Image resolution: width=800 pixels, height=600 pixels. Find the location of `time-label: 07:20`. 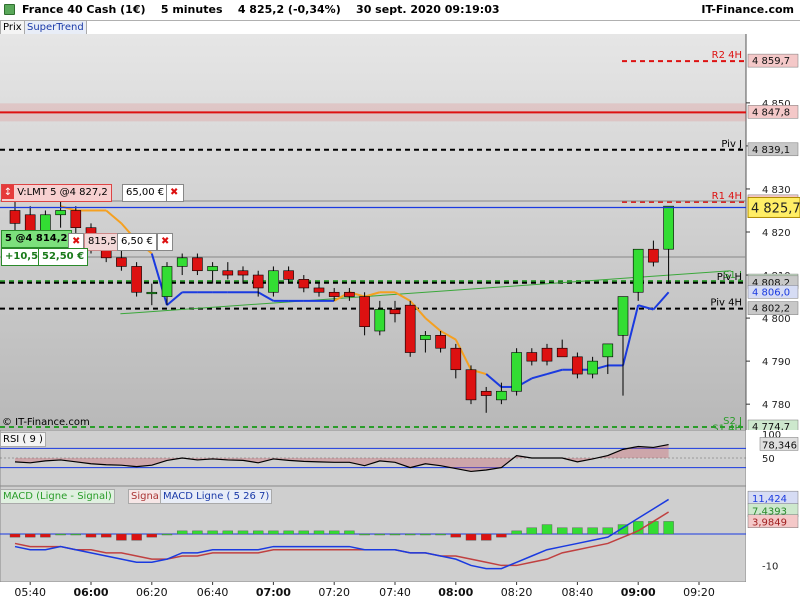

time-label: 07:20 is located at coordinates (334, 592).